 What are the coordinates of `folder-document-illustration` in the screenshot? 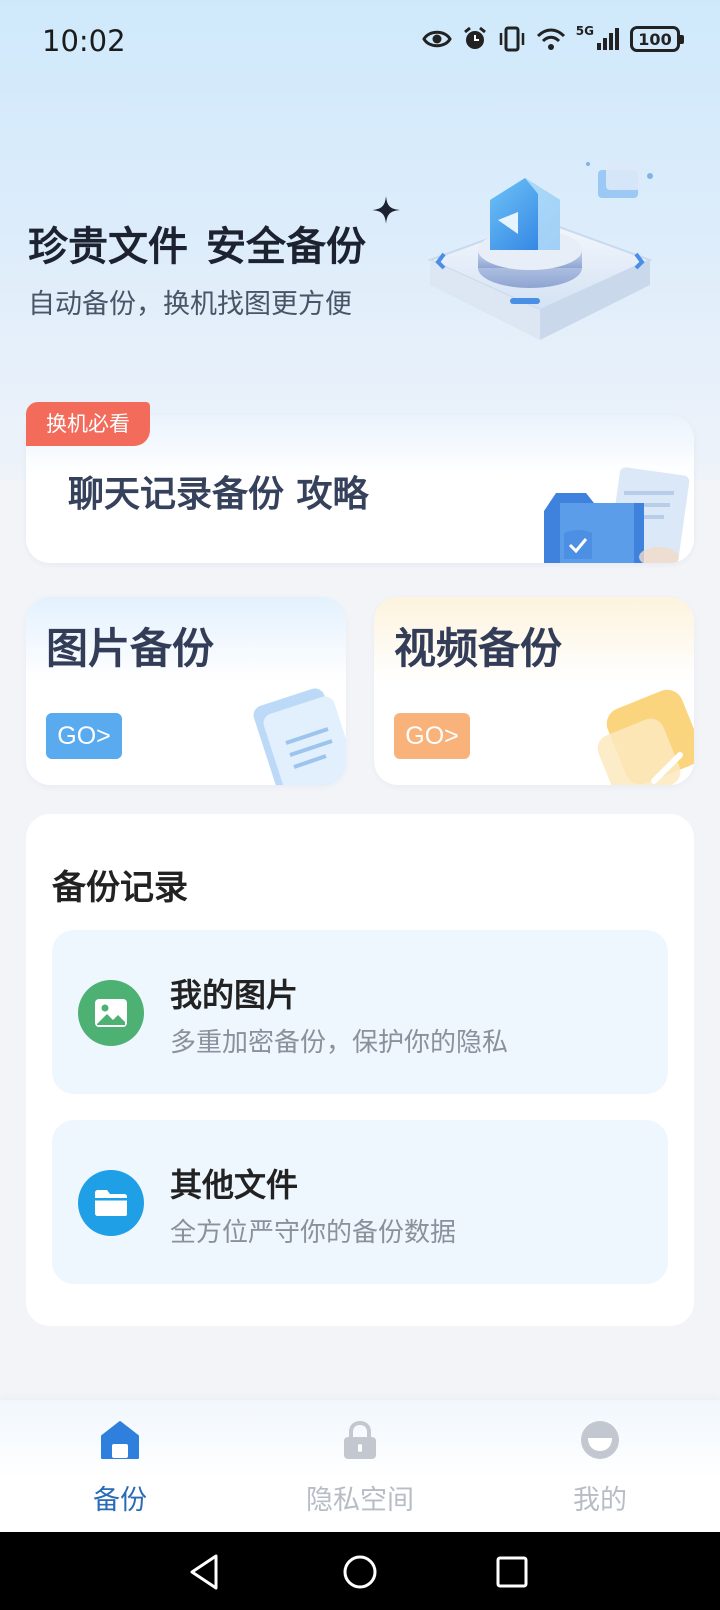 It's located at (617, 515).